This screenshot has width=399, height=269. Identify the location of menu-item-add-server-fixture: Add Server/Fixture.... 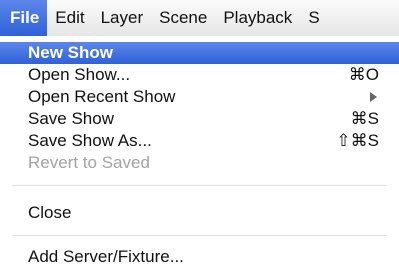
(199, 257).